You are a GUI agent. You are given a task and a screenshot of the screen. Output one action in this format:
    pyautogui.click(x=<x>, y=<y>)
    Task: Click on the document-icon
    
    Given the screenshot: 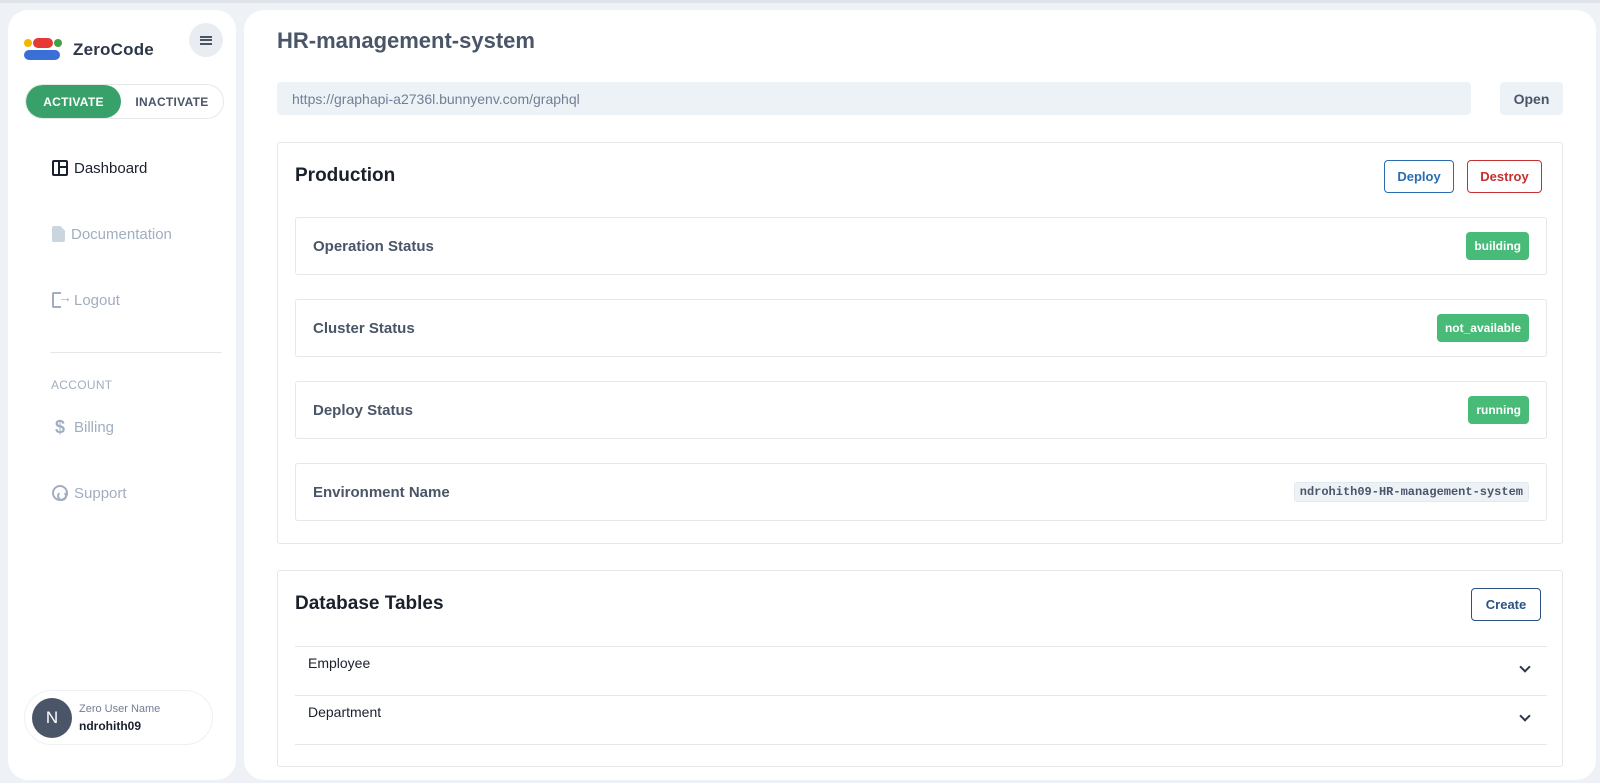 What is the action you would take?
    pyautogui.click(x=58, y=234)
    